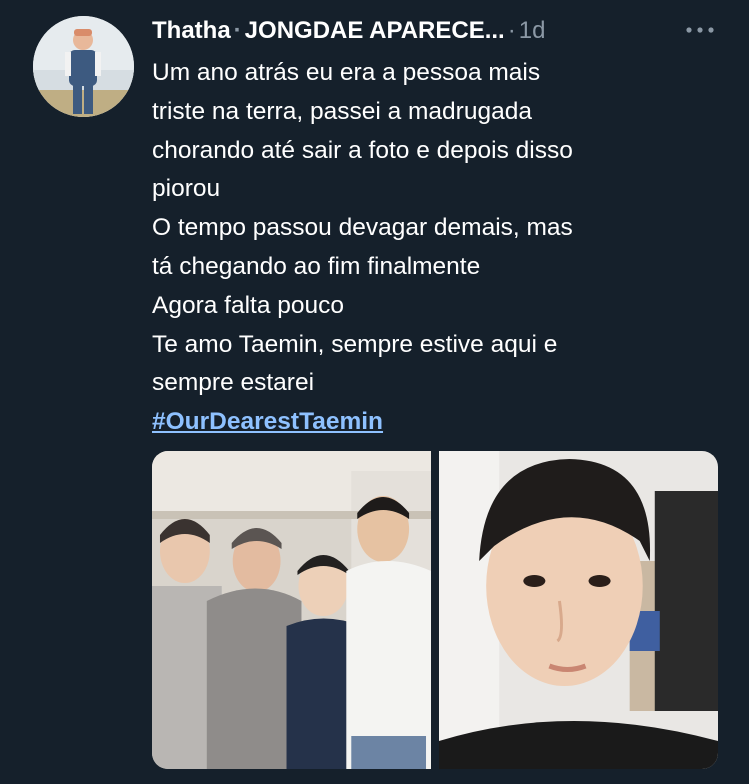  Describe the element at coordinates (362, 150) in the screenshot. I see `tweet-line: chorando até sair a foto e depois disso` at that location.